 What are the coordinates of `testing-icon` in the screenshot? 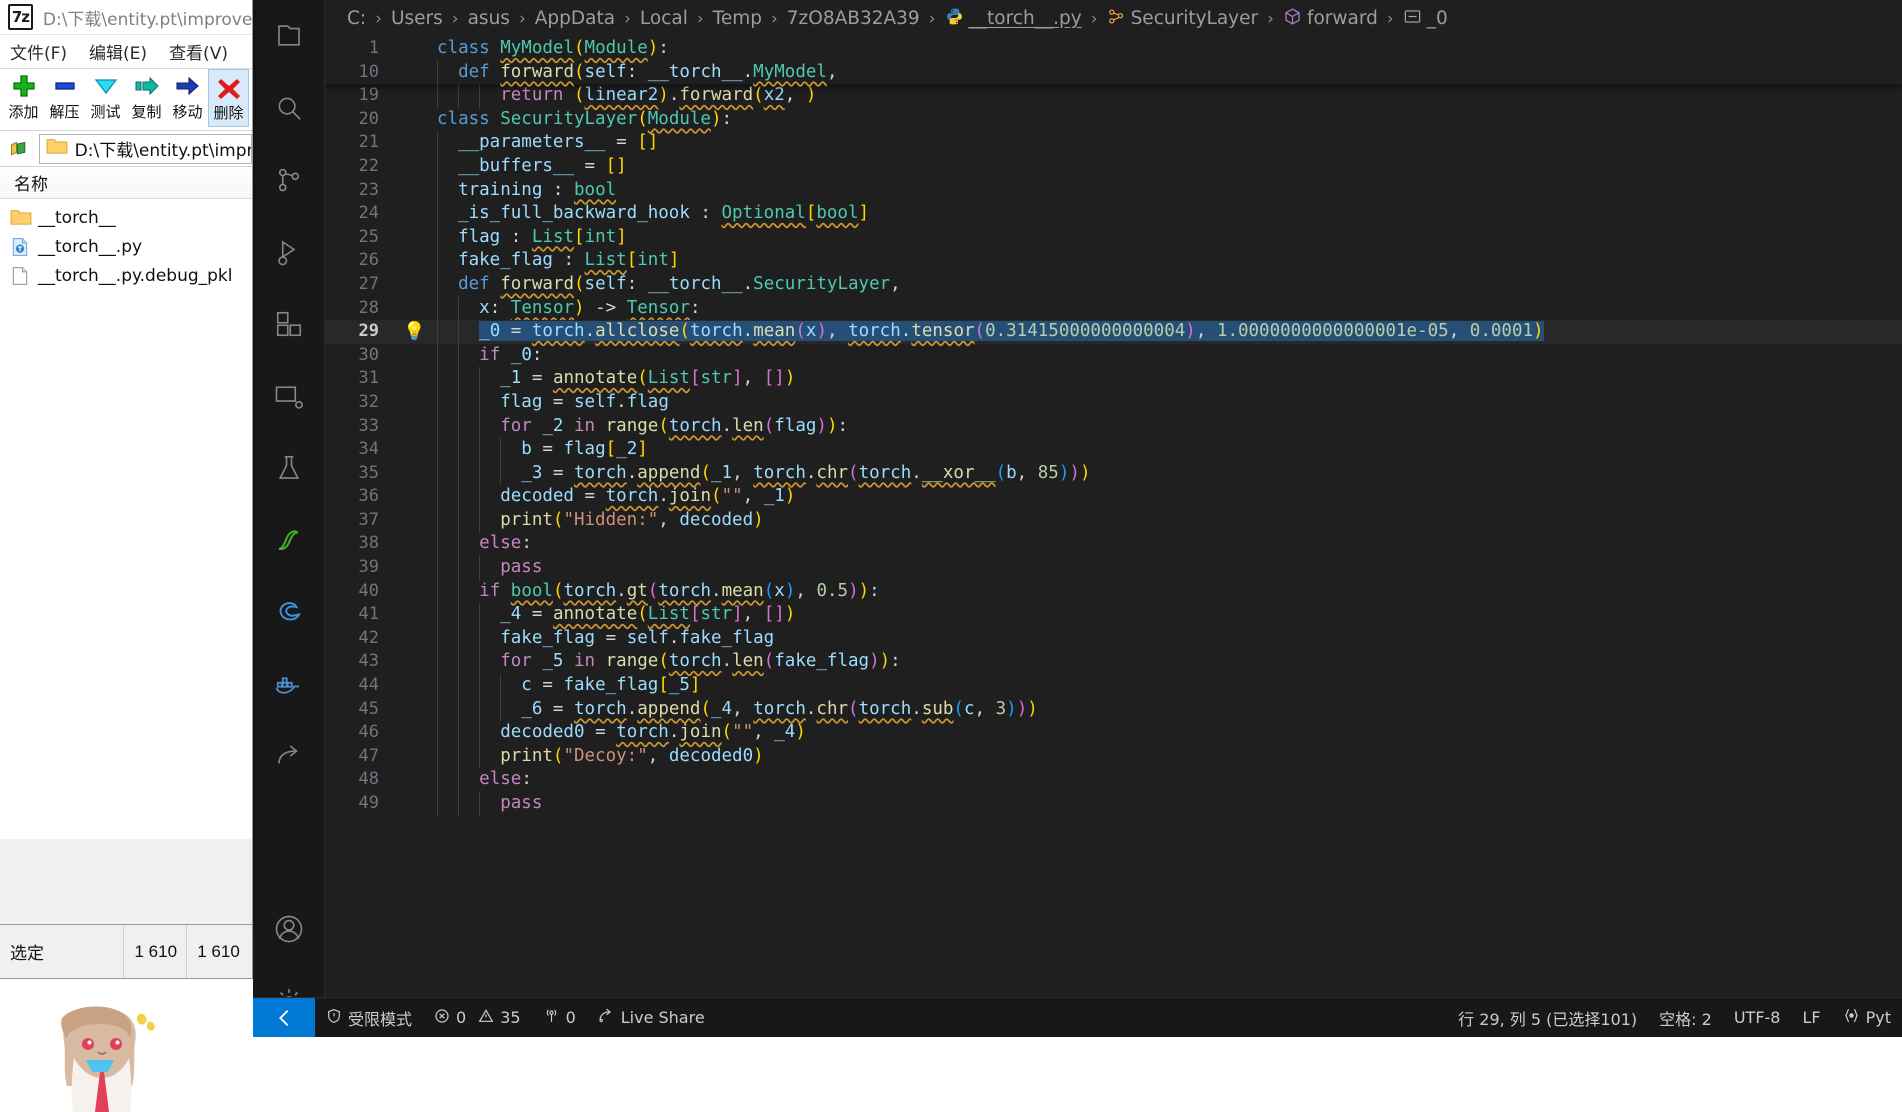 It's located at (289, 468).